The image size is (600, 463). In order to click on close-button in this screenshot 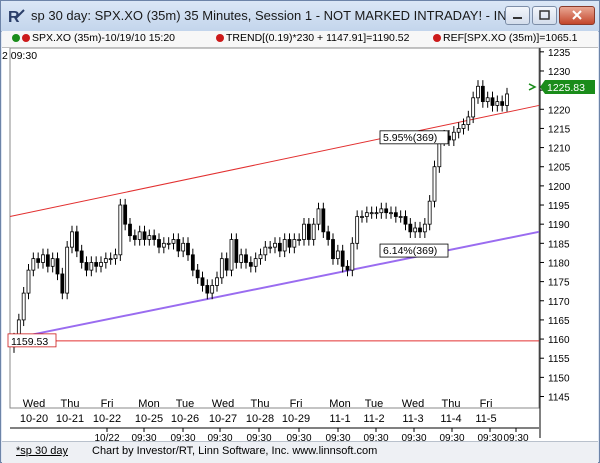, I will do `click(577, 15)`.